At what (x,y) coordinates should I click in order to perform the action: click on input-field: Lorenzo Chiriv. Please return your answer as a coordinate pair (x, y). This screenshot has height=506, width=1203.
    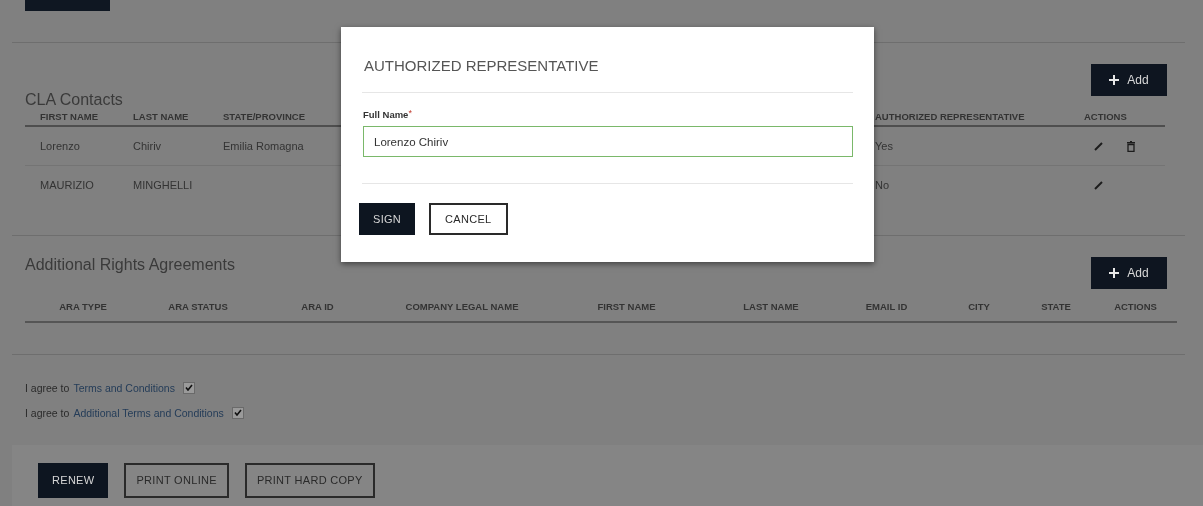
    Looking at the image, I should click on (608, 141).